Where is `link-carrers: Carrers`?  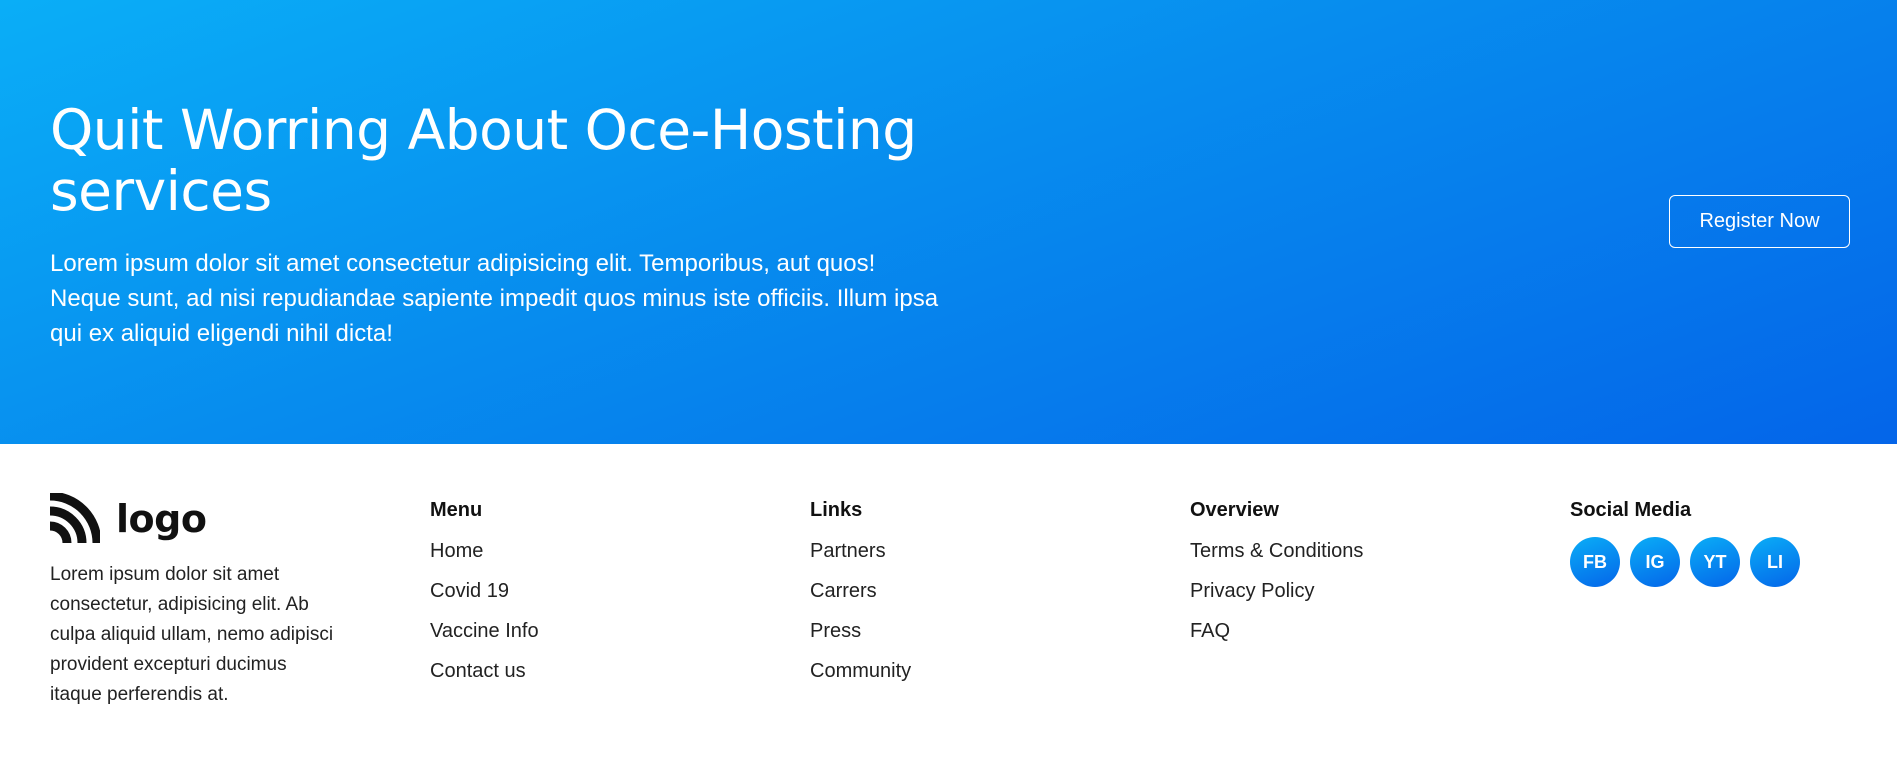
link-carrers: Carrers is located at coordinates (860, 591).